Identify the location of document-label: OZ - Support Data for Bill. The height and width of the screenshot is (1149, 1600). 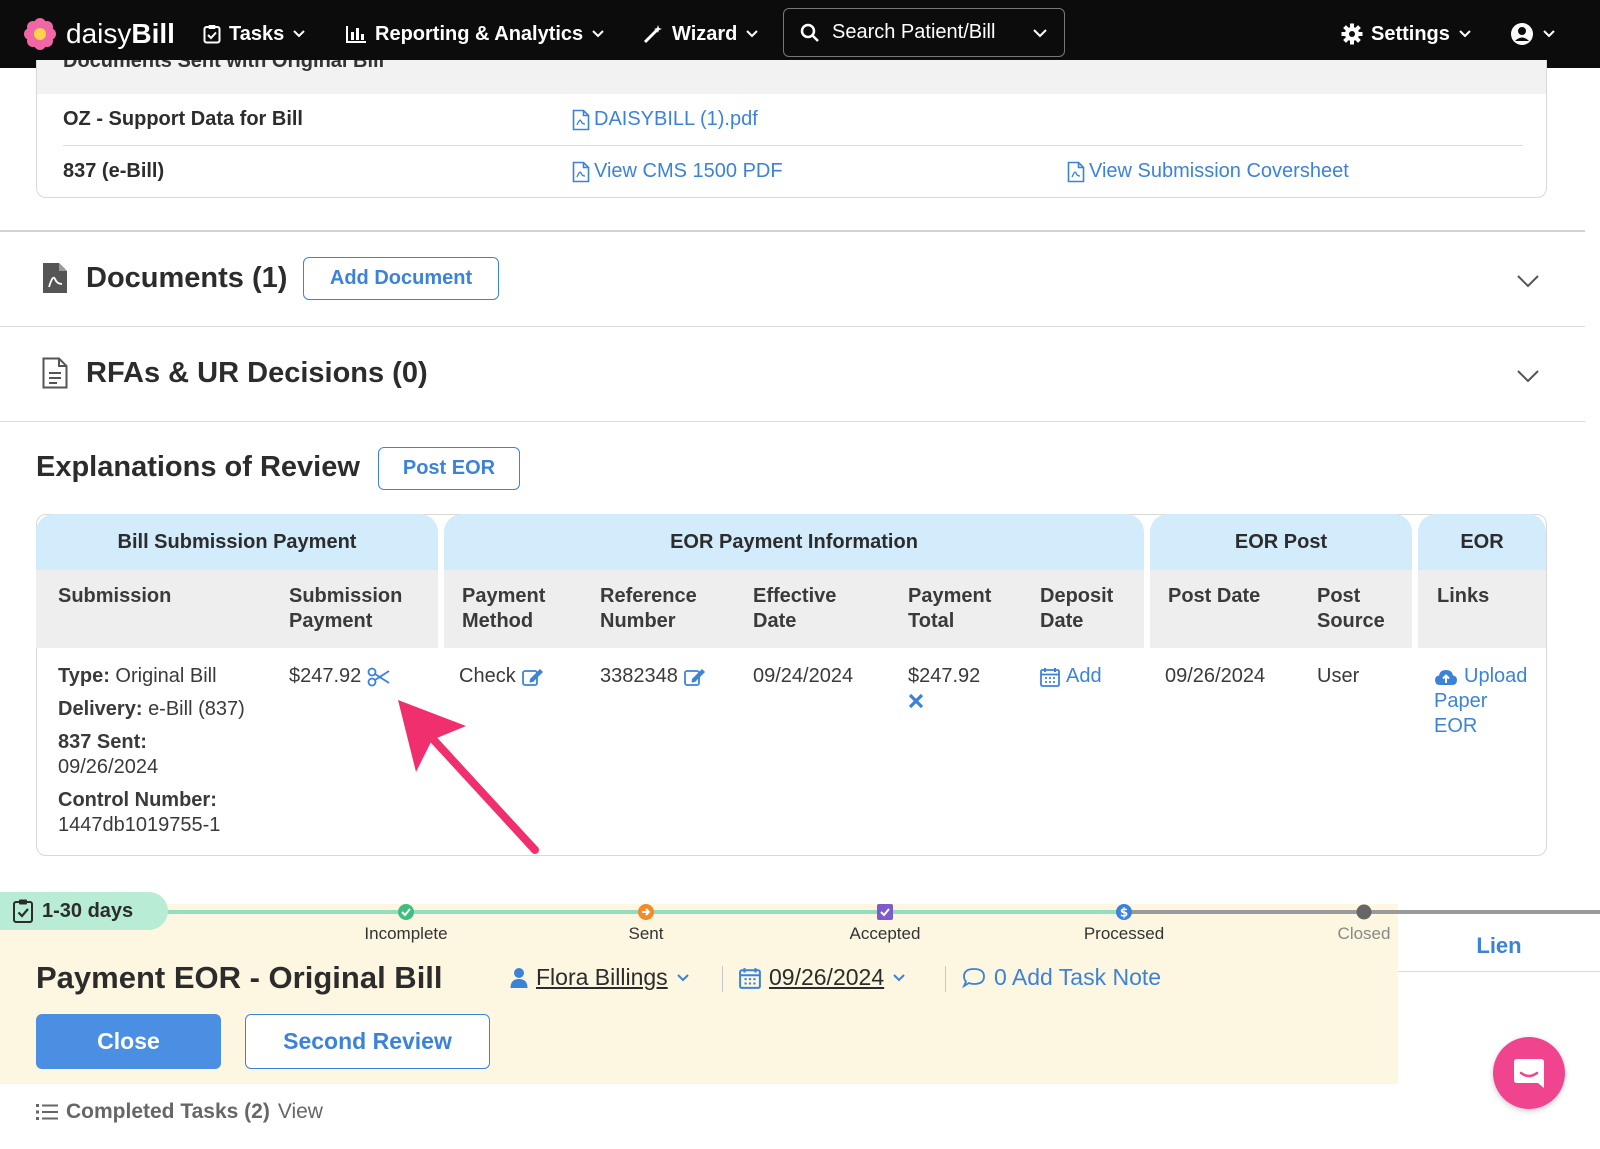
(183, 119).